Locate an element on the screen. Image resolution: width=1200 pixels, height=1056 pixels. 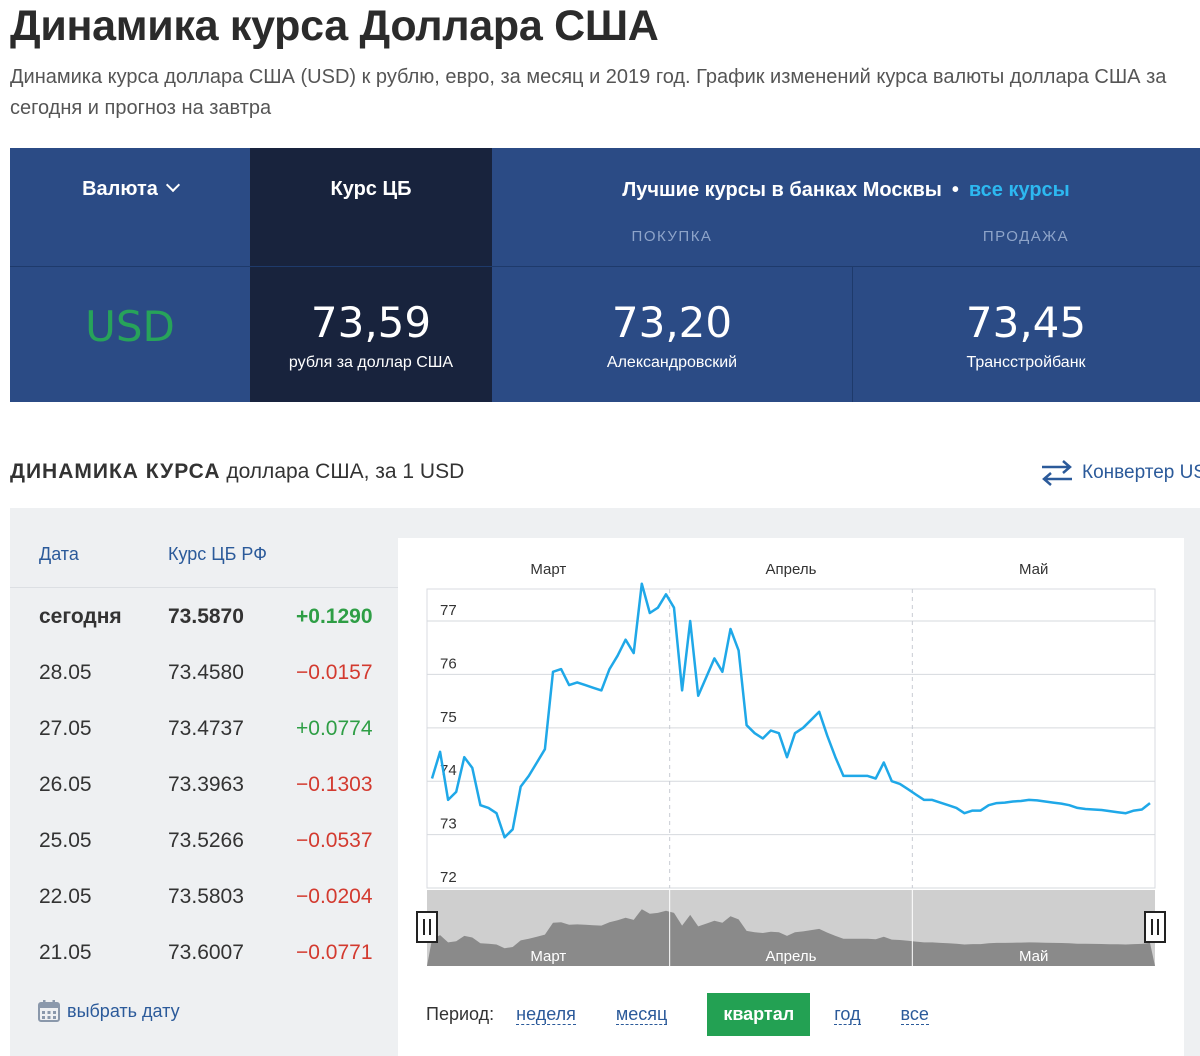
y-tick-label: 72 is located at coordinates (448, 877).